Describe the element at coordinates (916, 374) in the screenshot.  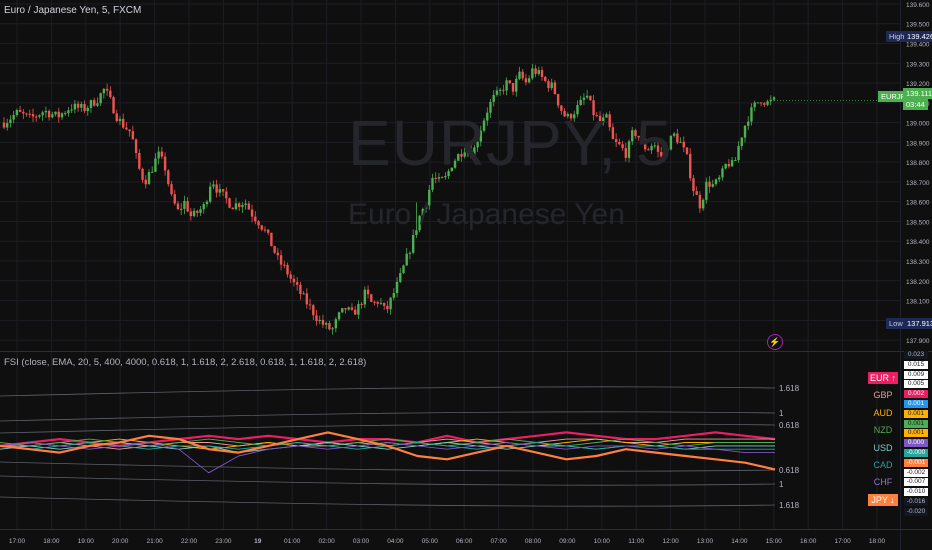
I see `fsi-axis-value: 0.009` at that location.